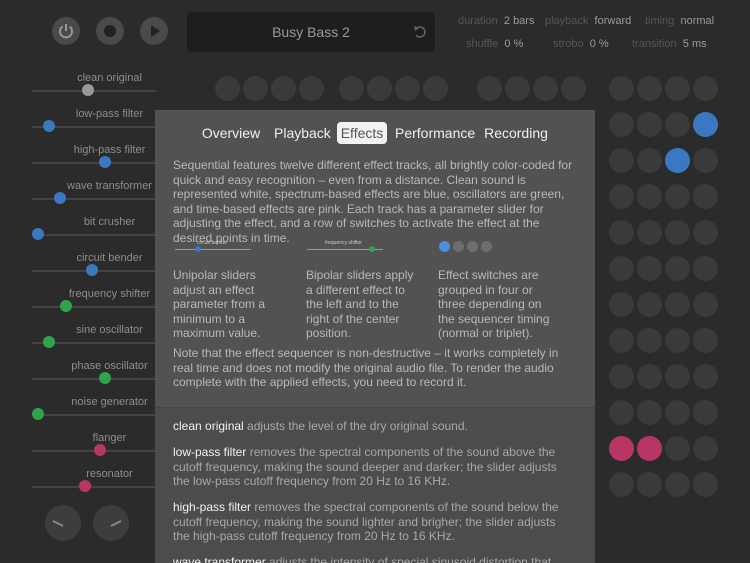 This screenshot has width=750, height=563. What do you see at coordinates (519, 21) in the screenshot?
I see `duration-value: 2 bars` at bounding box center [519, 21].